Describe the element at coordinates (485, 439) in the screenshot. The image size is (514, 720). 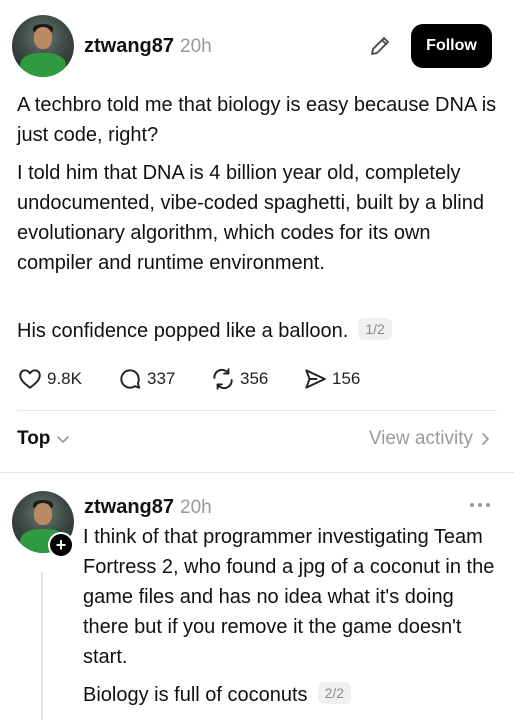
I see `chevron-right-icon` at that location.